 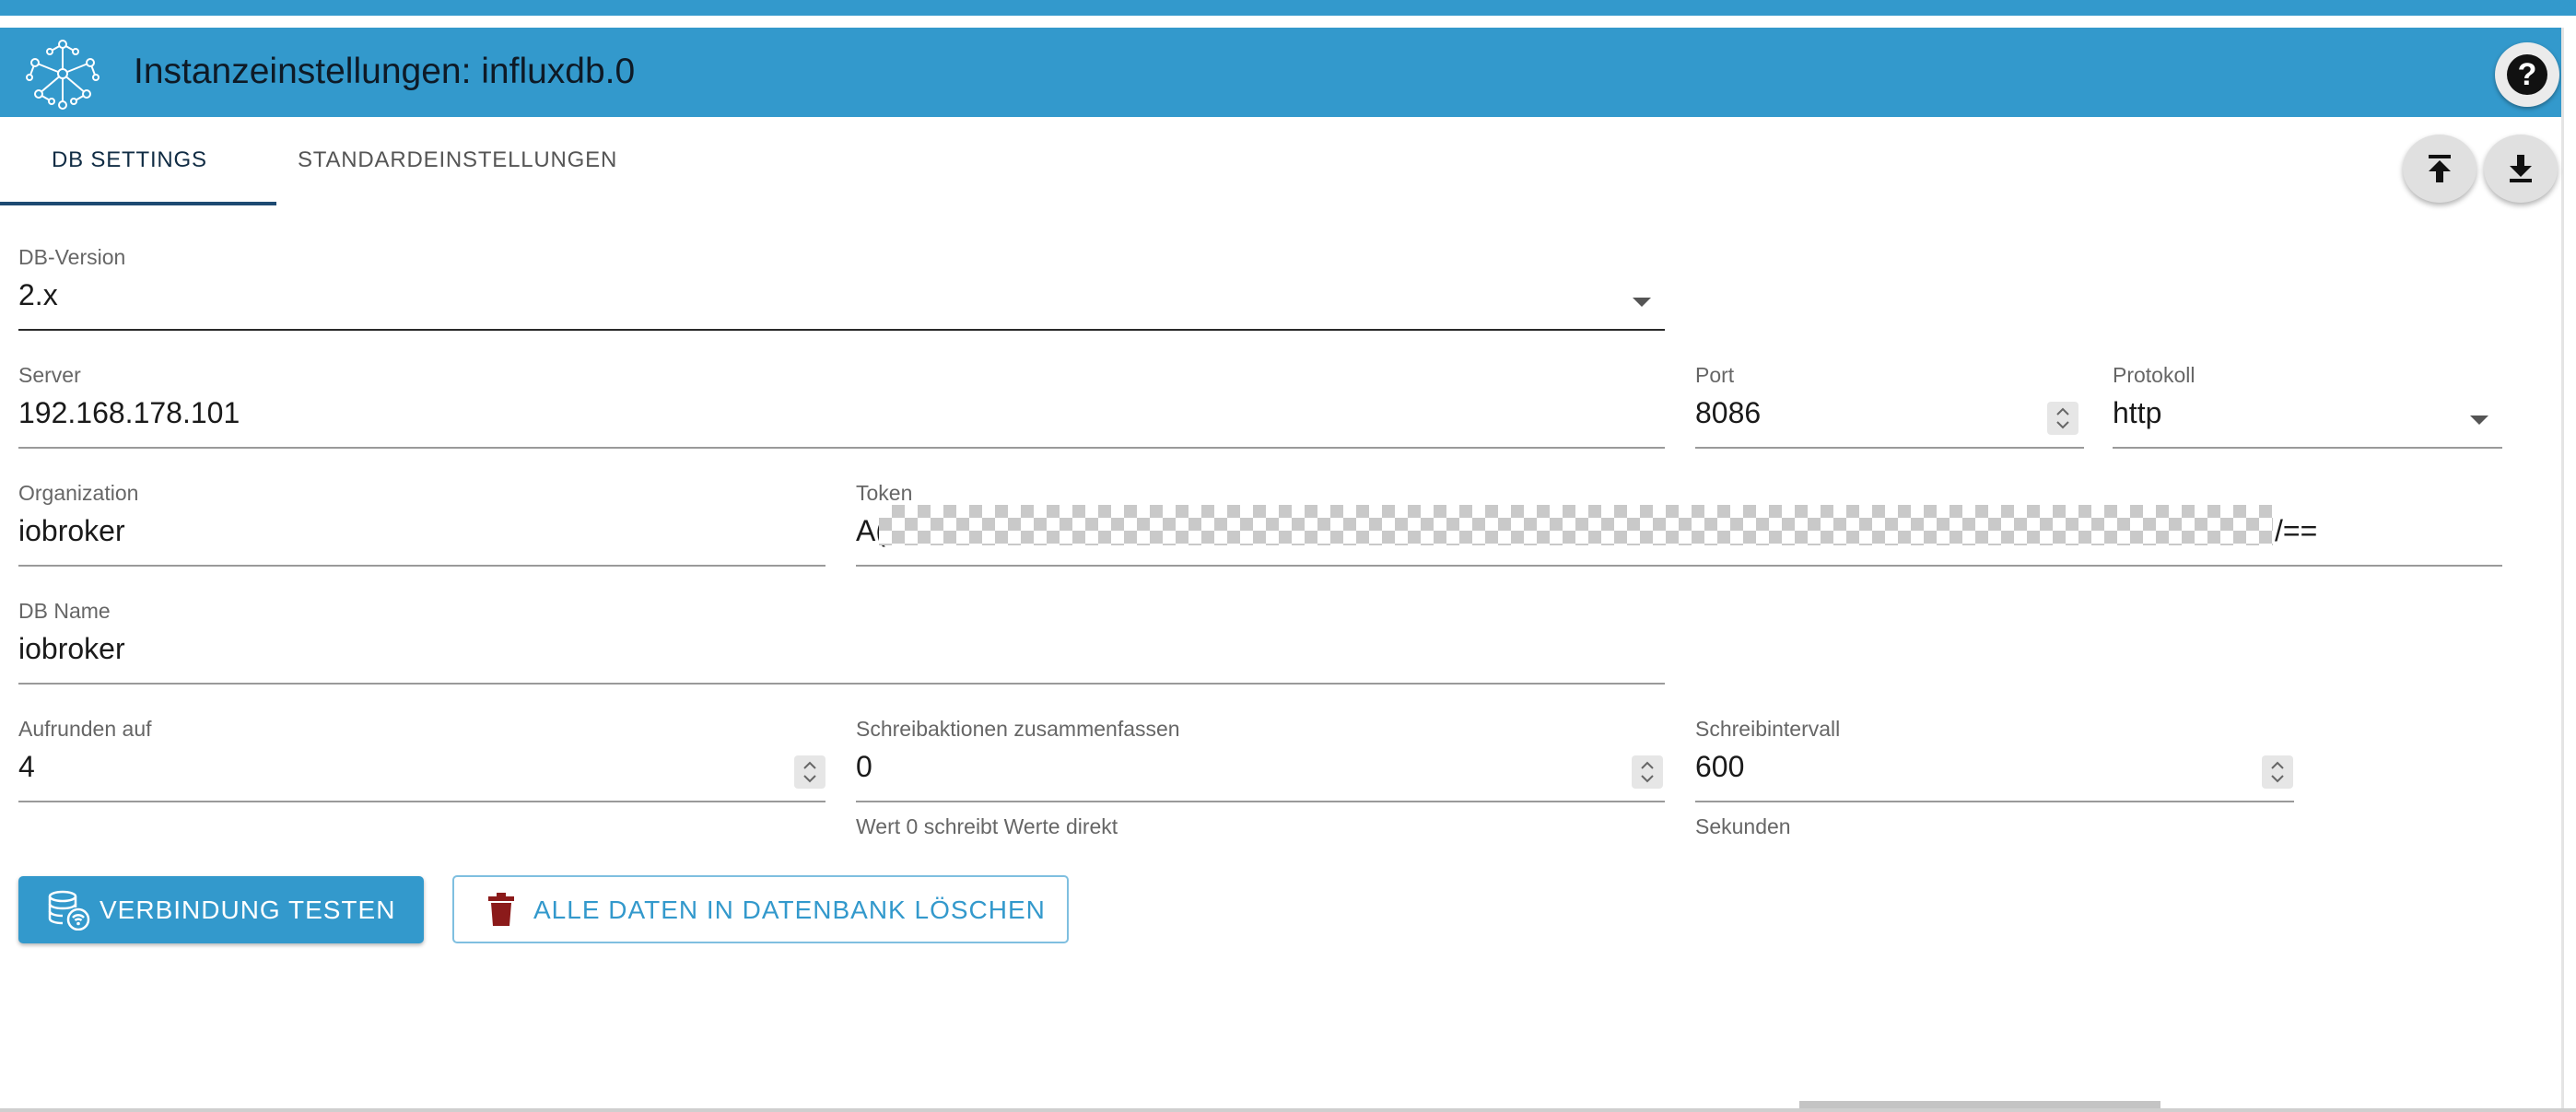 What do you see at coordinates (1288, 8) in the screenshot?
I see `top-accent-strip` at bounding box center [1288, 8].